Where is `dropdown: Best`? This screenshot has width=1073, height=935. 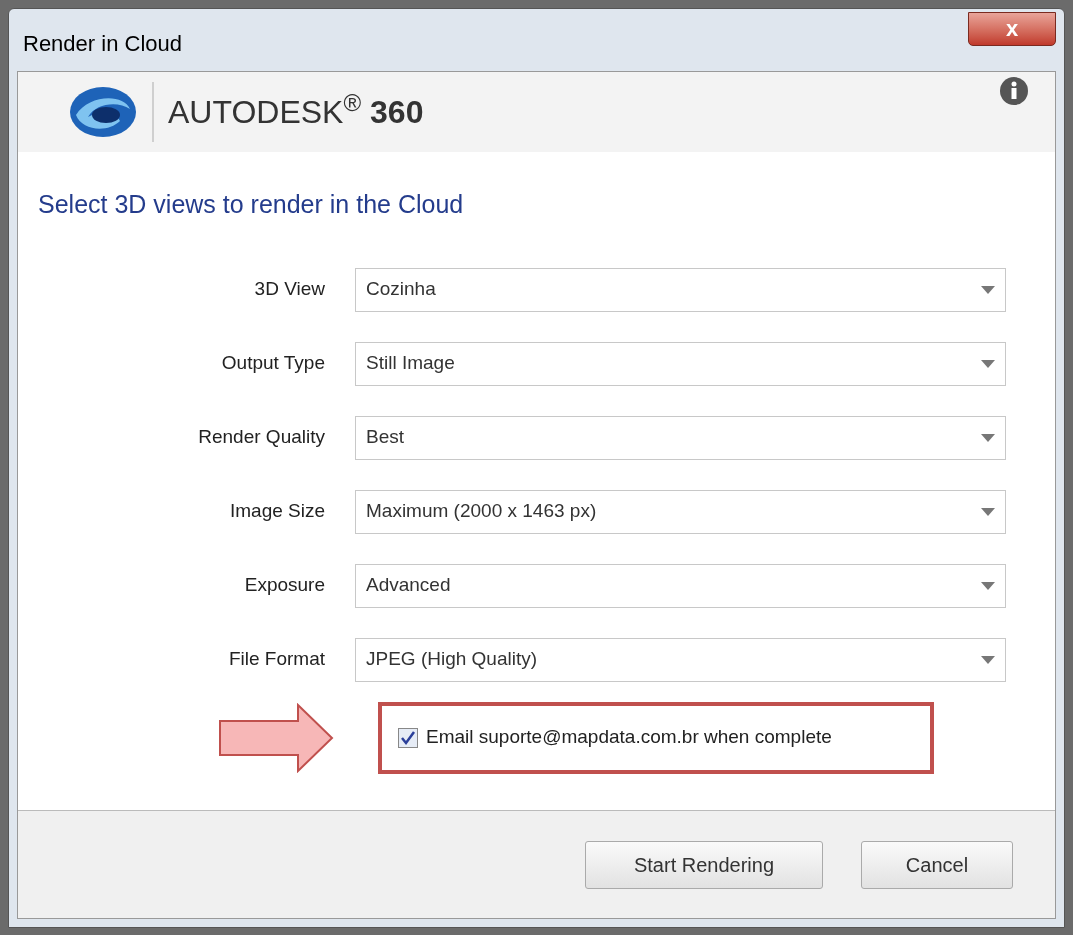
dropdown: Best is located at coordinates (680, 437).